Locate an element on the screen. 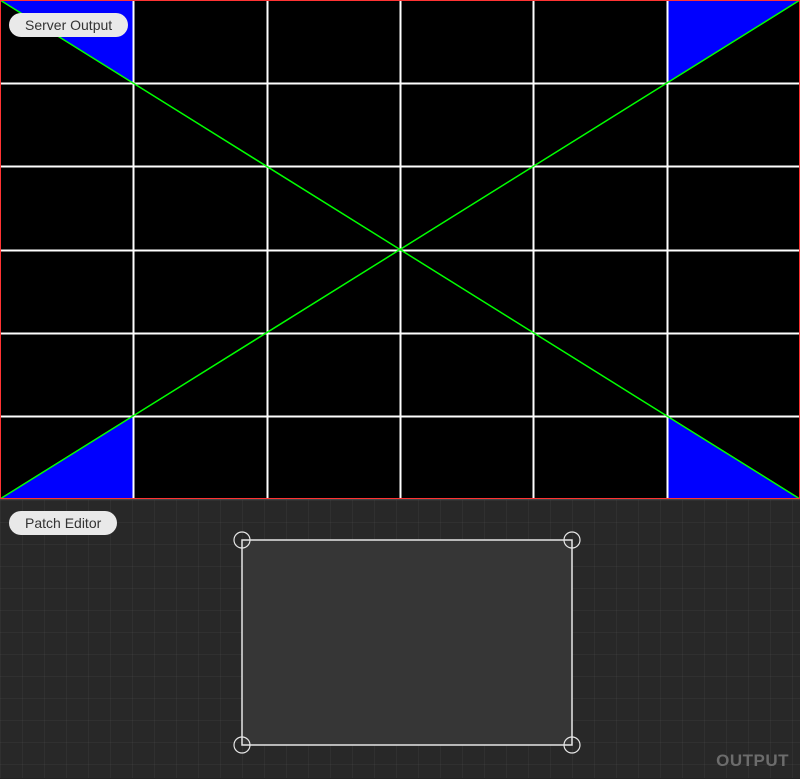 The height and width of the screenshot is (779, 800). patch-editor-canvas is located at coordinates (407, 642).